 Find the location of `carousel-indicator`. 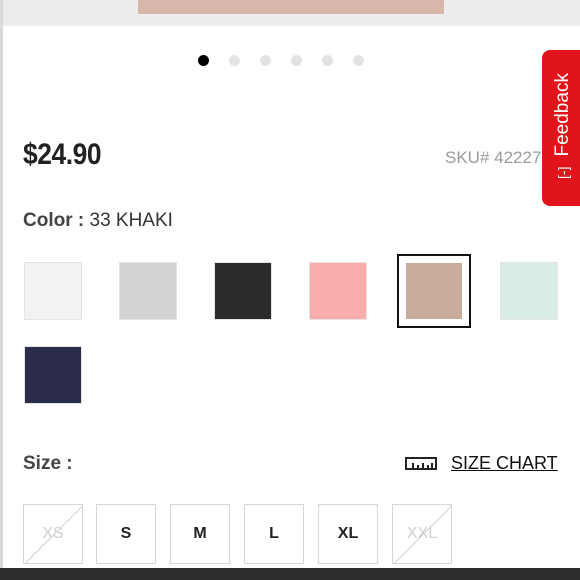

carousel-indicator is located at coordinates (281, 60).